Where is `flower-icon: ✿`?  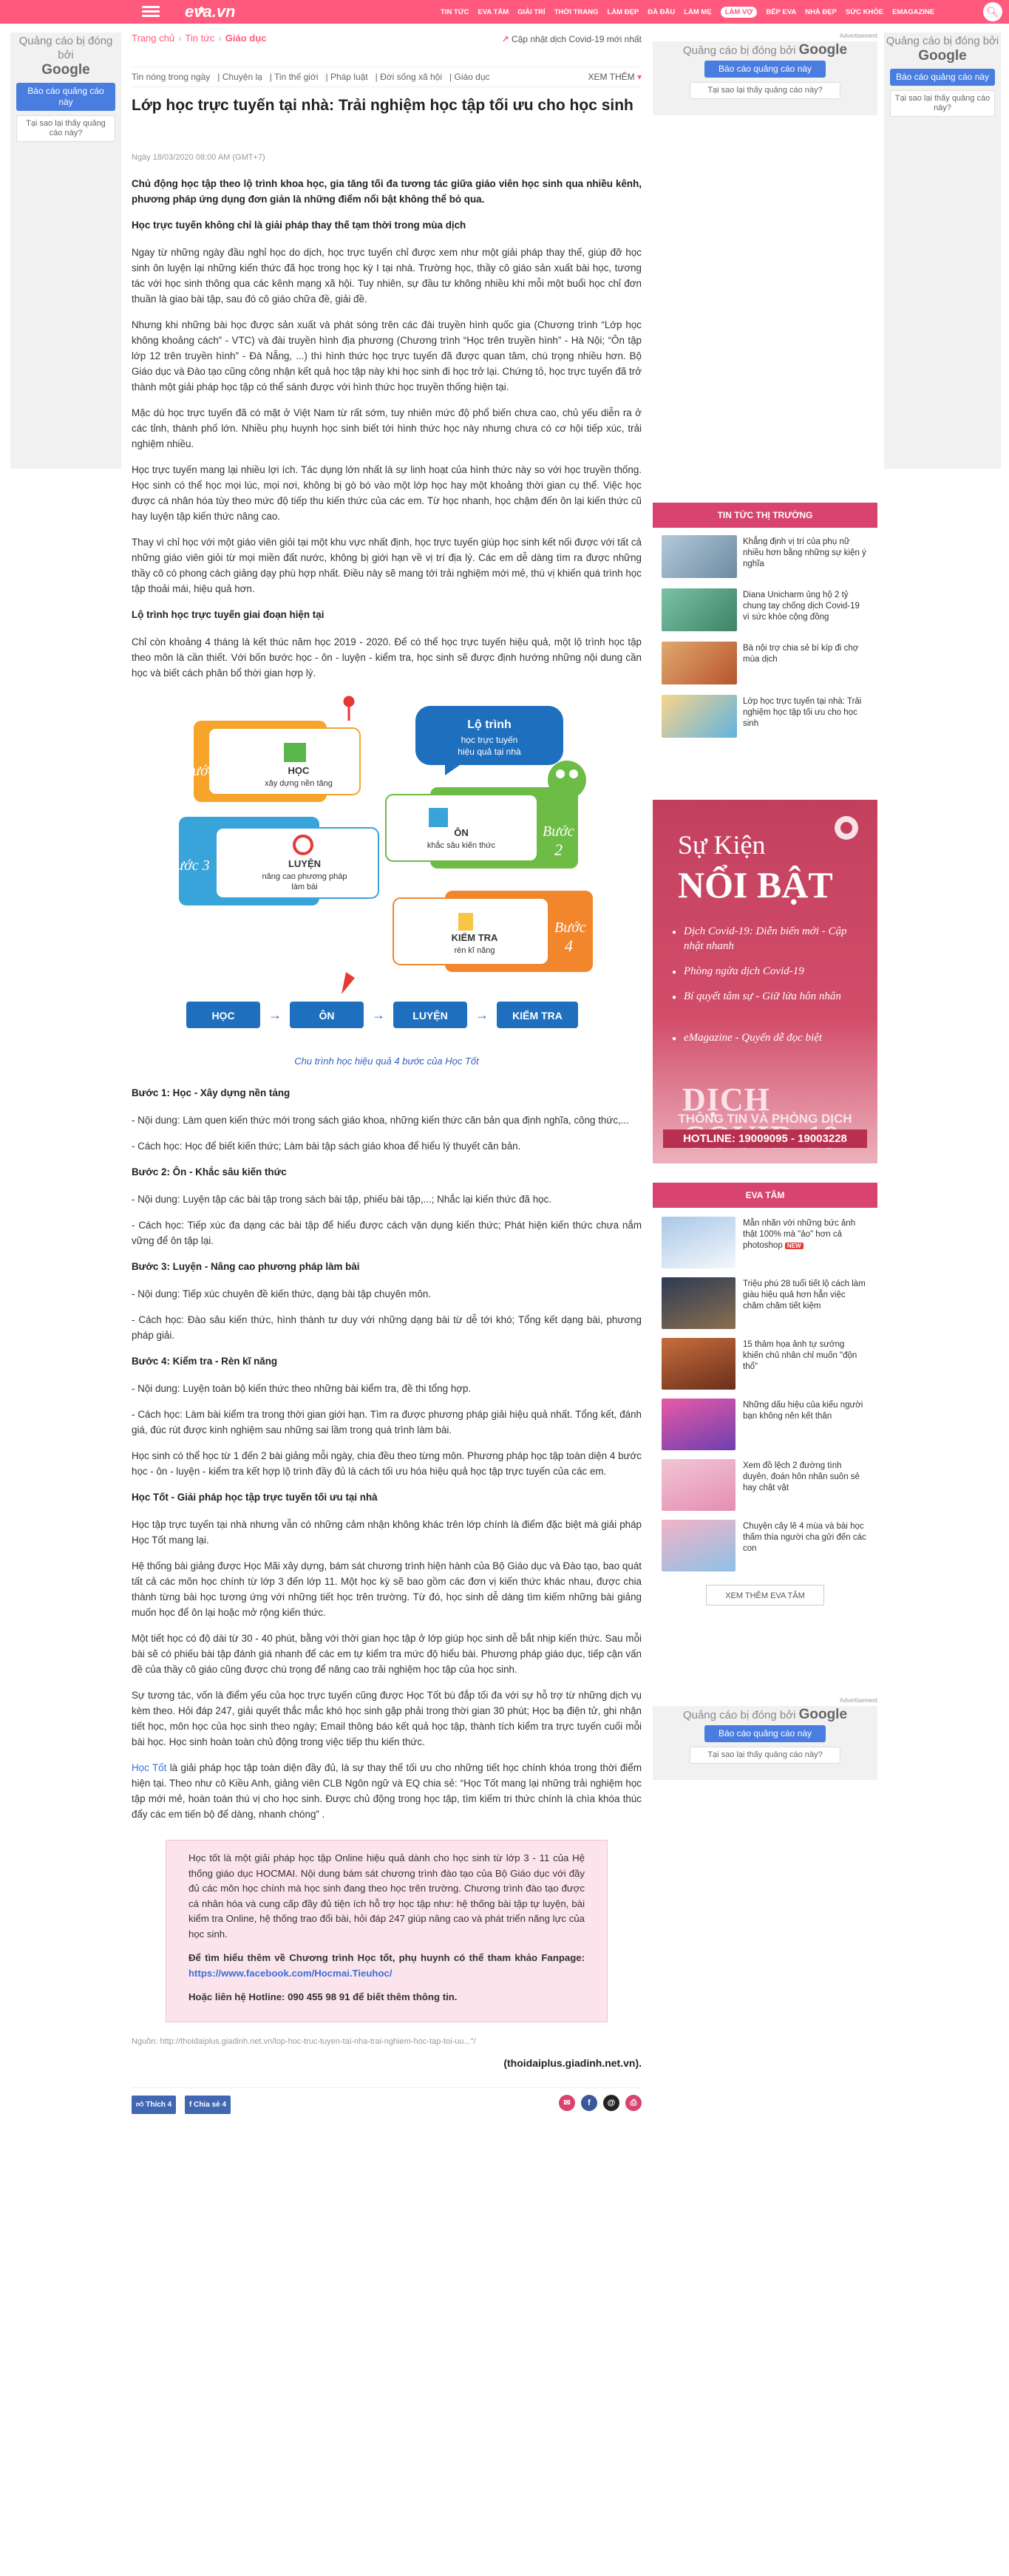
flower-icon: ✿ is located at coordinates (202, 10).